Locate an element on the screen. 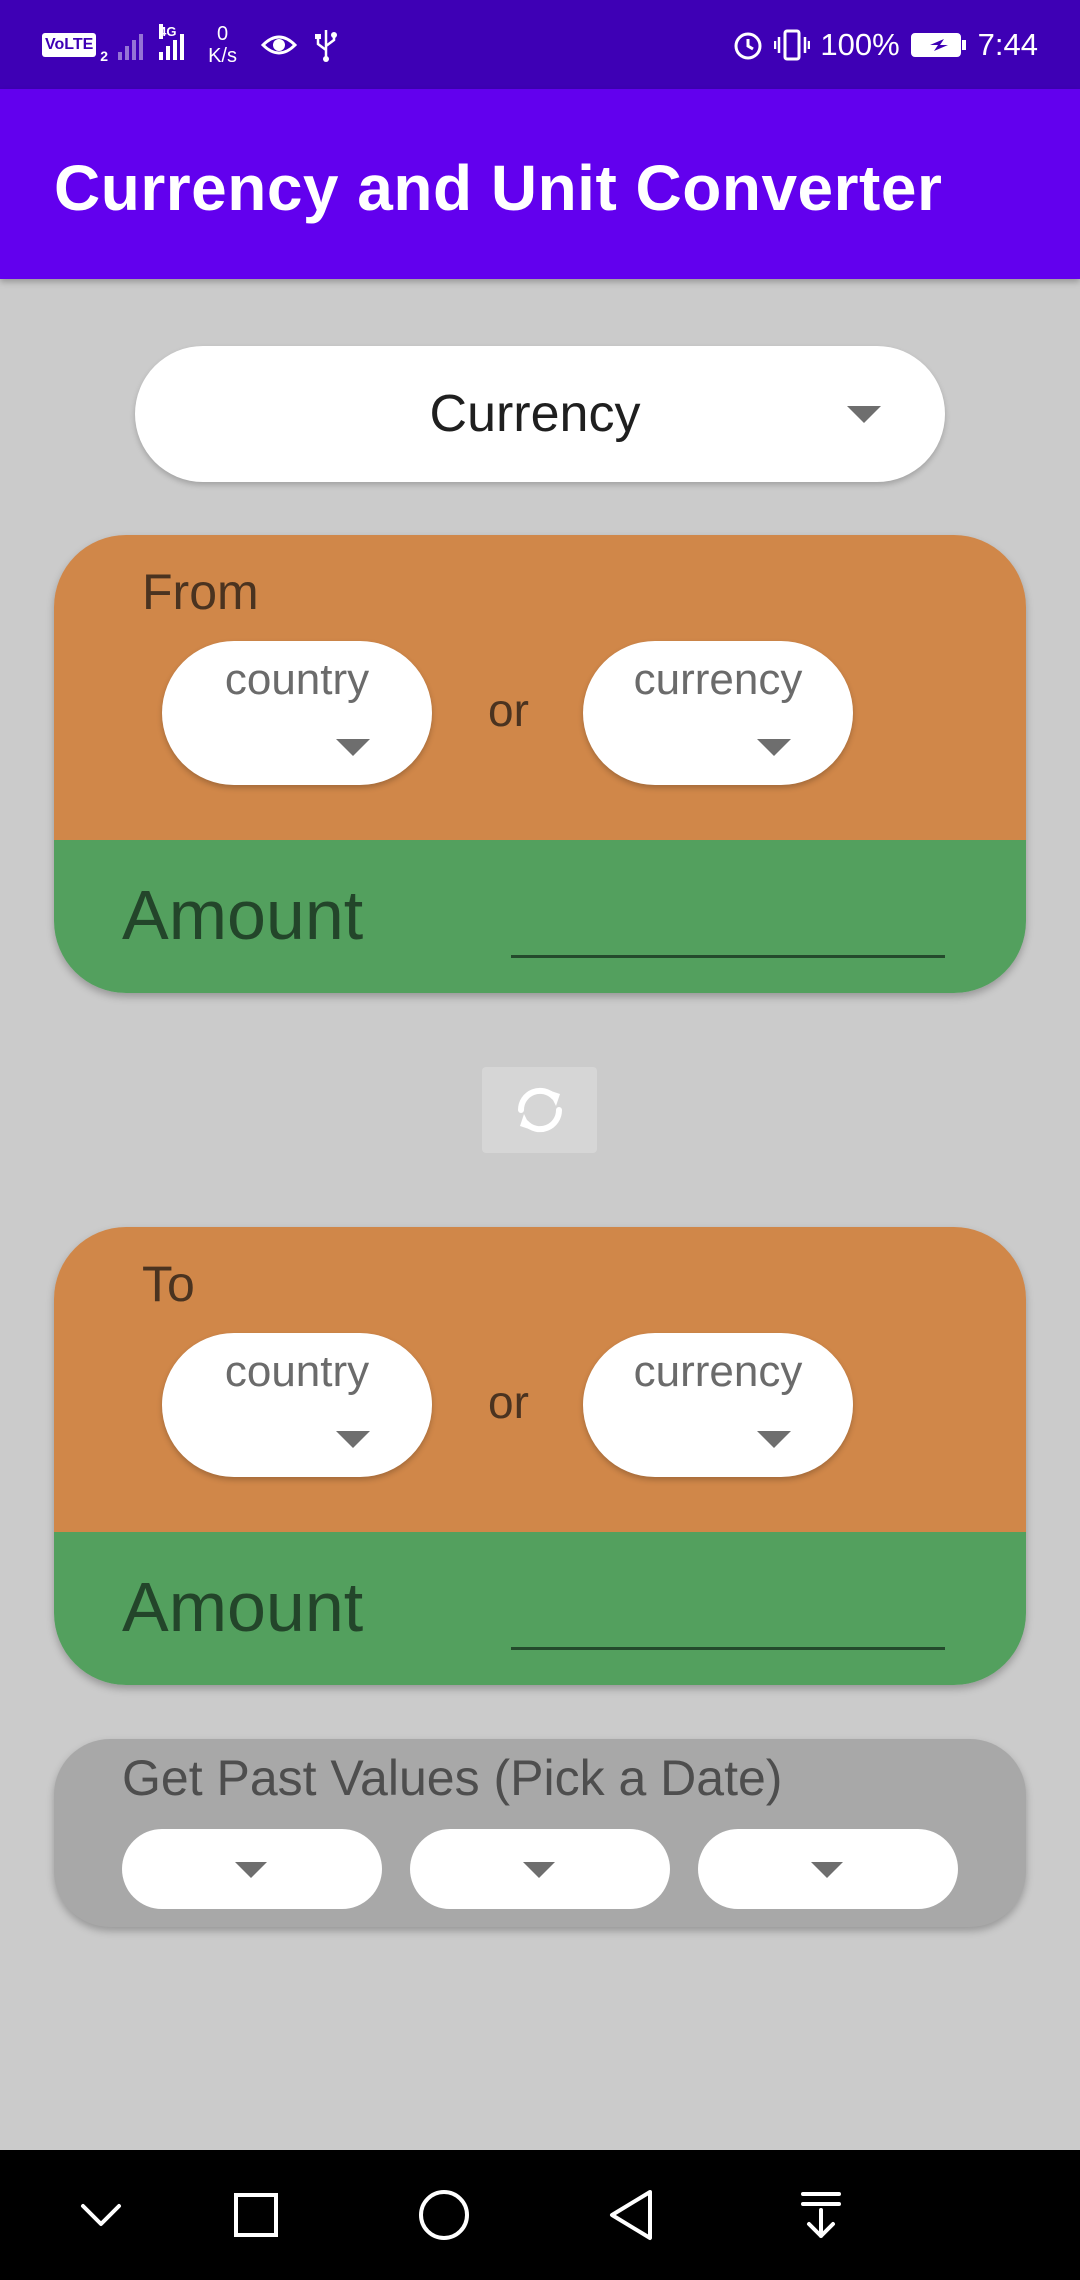 This screenshot has height=2280, width=1080. net-speed: 0 K/s is located at coordinates (222, 45).